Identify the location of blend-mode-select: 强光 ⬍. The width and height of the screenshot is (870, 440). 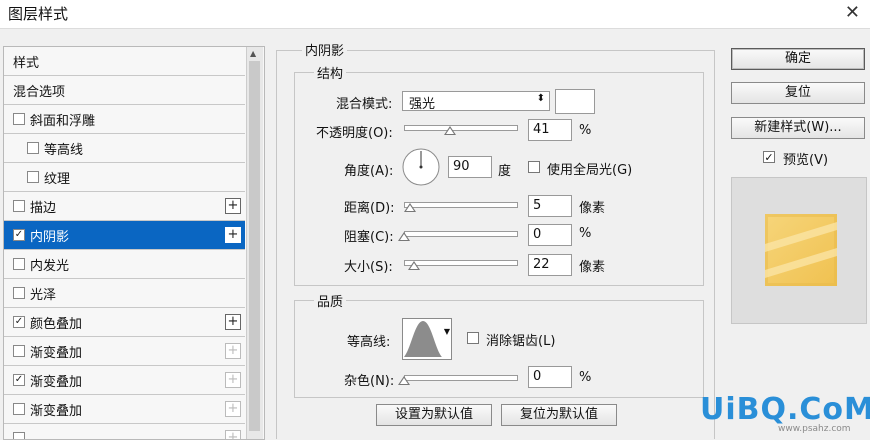
(476, 101).